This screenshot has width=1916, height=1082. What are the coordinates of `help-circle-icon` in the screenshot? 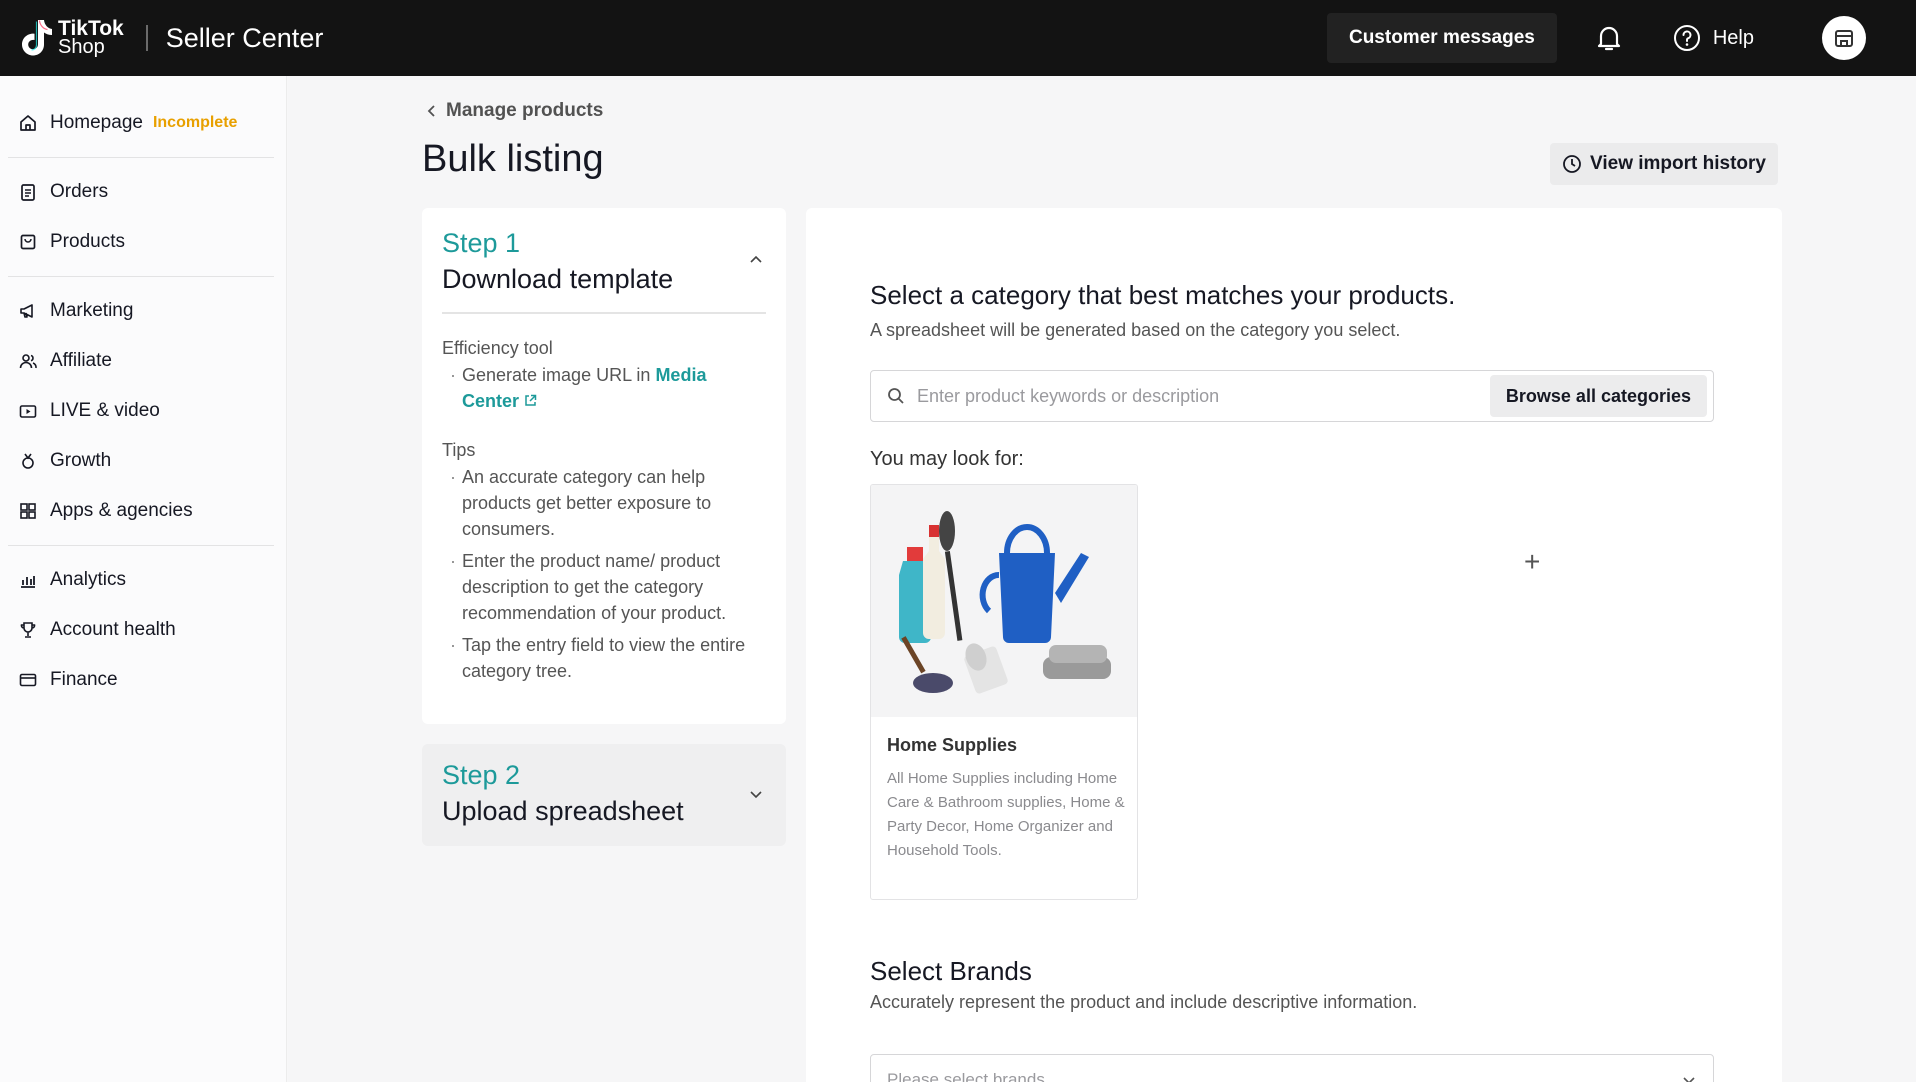 It's located at (1686, 38).